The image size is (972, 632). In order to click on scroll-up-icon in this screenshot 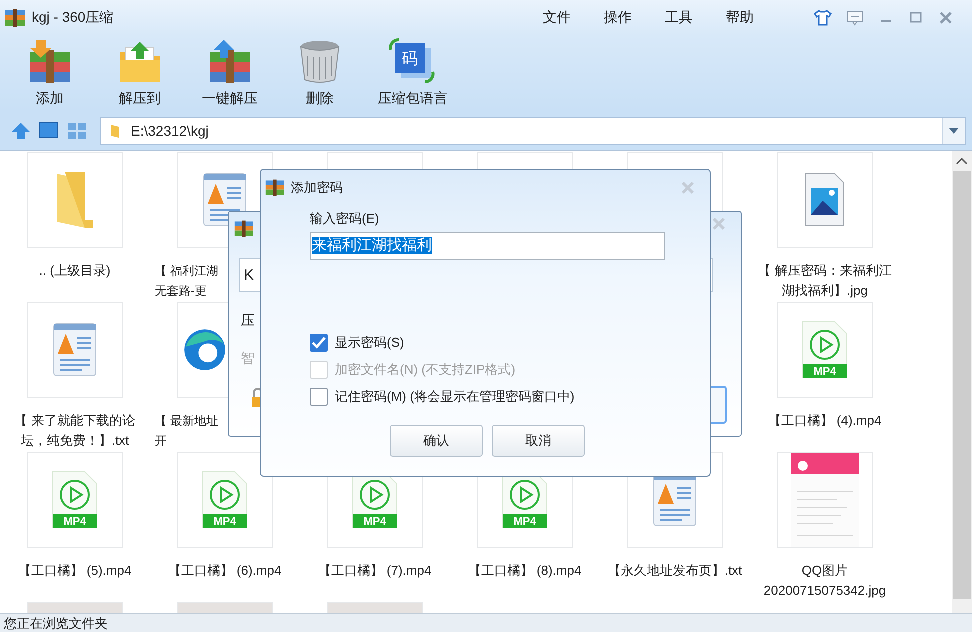, I will do `click(962, 161)`.